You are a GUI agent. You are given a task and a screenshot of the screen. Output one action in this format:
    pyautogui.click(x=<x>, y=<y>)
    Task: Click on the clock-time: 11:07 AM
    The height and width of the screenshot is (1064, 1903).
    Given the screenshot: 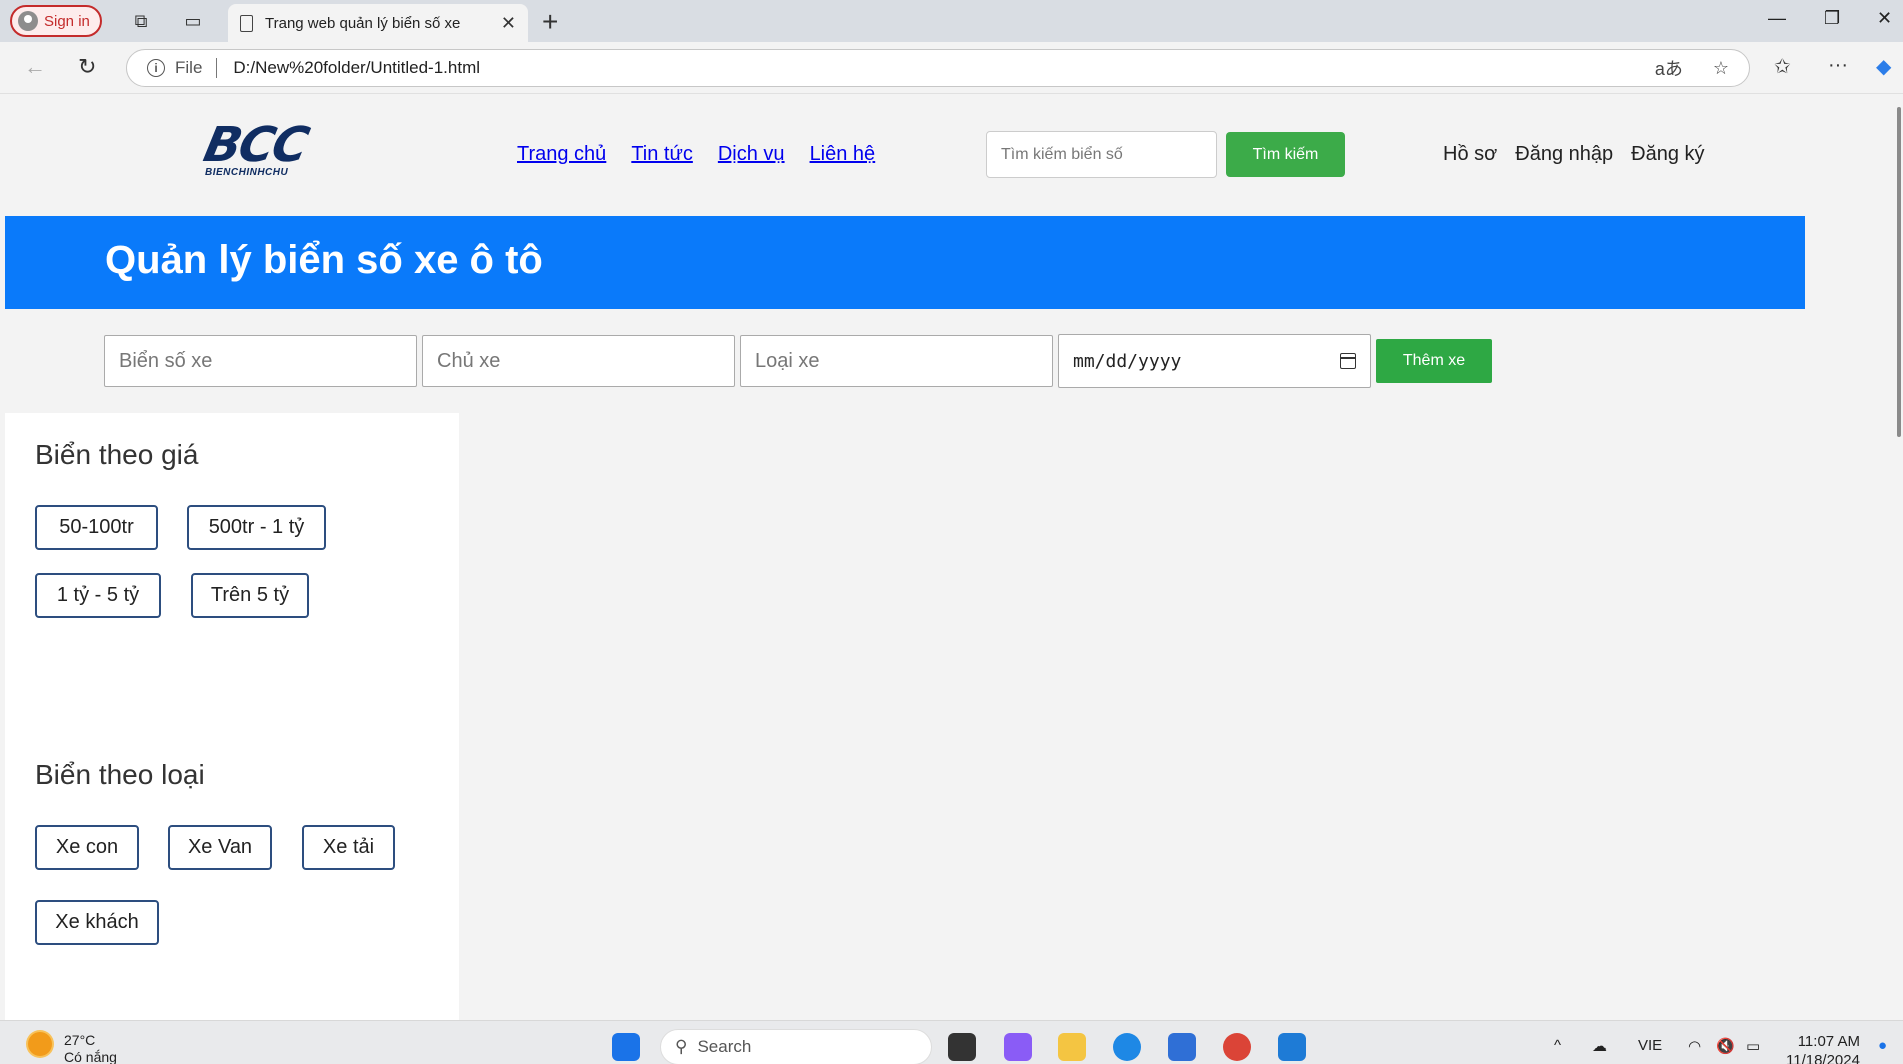 What is the action you would take?
    pyautogui.click(x=1828, y=1041)
    